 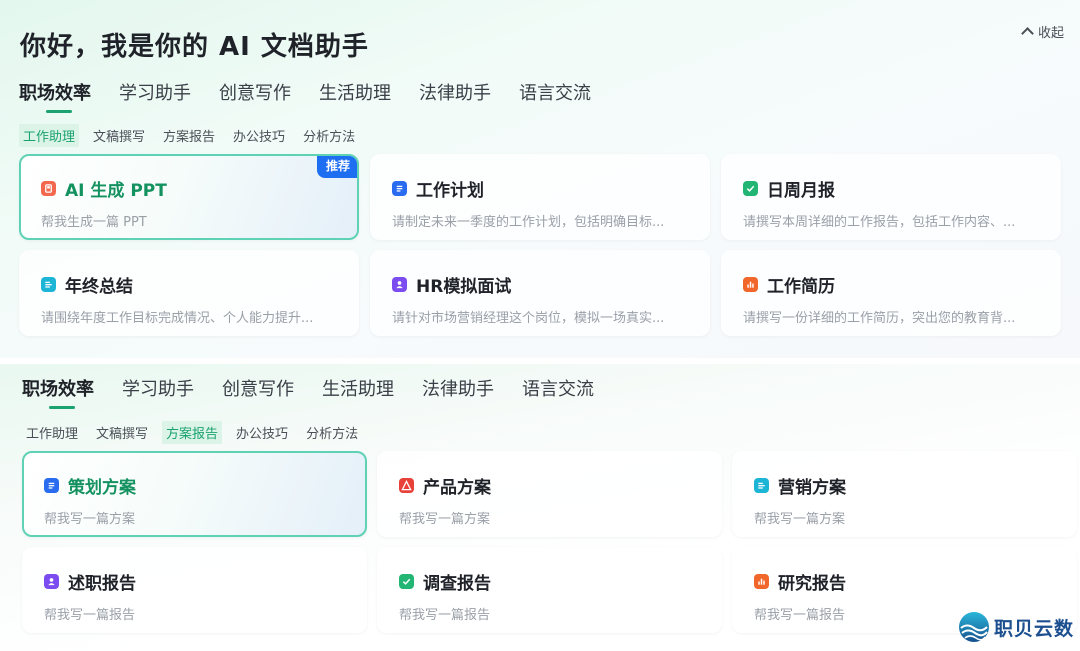 I want to click on template-card: 述职报告帮我写一篇报告, so click(x=194, y=590).